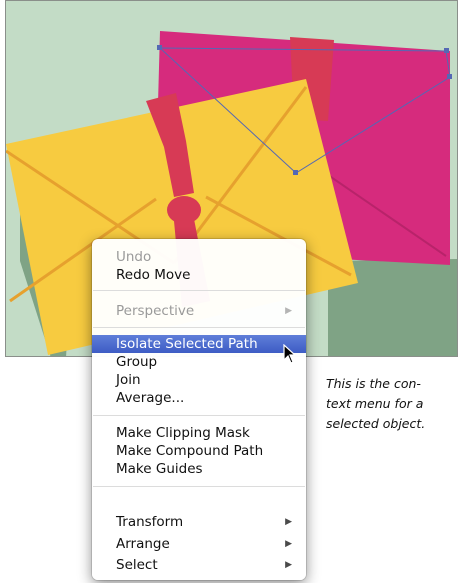 Image resolution: width=458 pixels, height=583 pixels. Describe the element at coordinates (199, 433) in the screenshot. I see `menu-item-make-clipping-mask: Make Clipping Mask` at that location.